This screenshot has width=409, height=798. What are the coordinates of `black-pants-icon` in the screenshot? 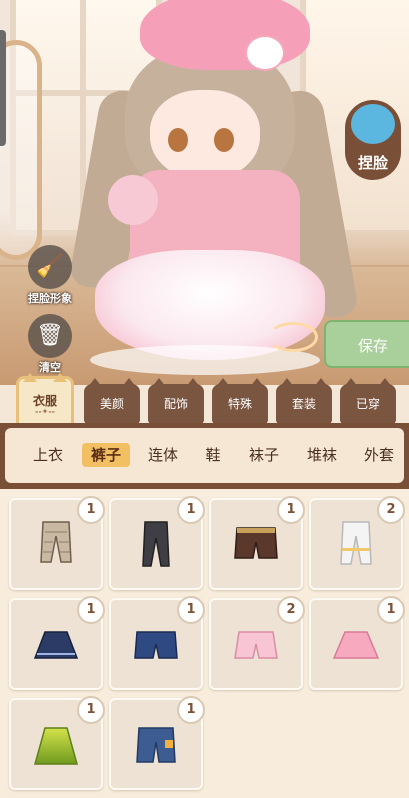 It's located at (156, 544).